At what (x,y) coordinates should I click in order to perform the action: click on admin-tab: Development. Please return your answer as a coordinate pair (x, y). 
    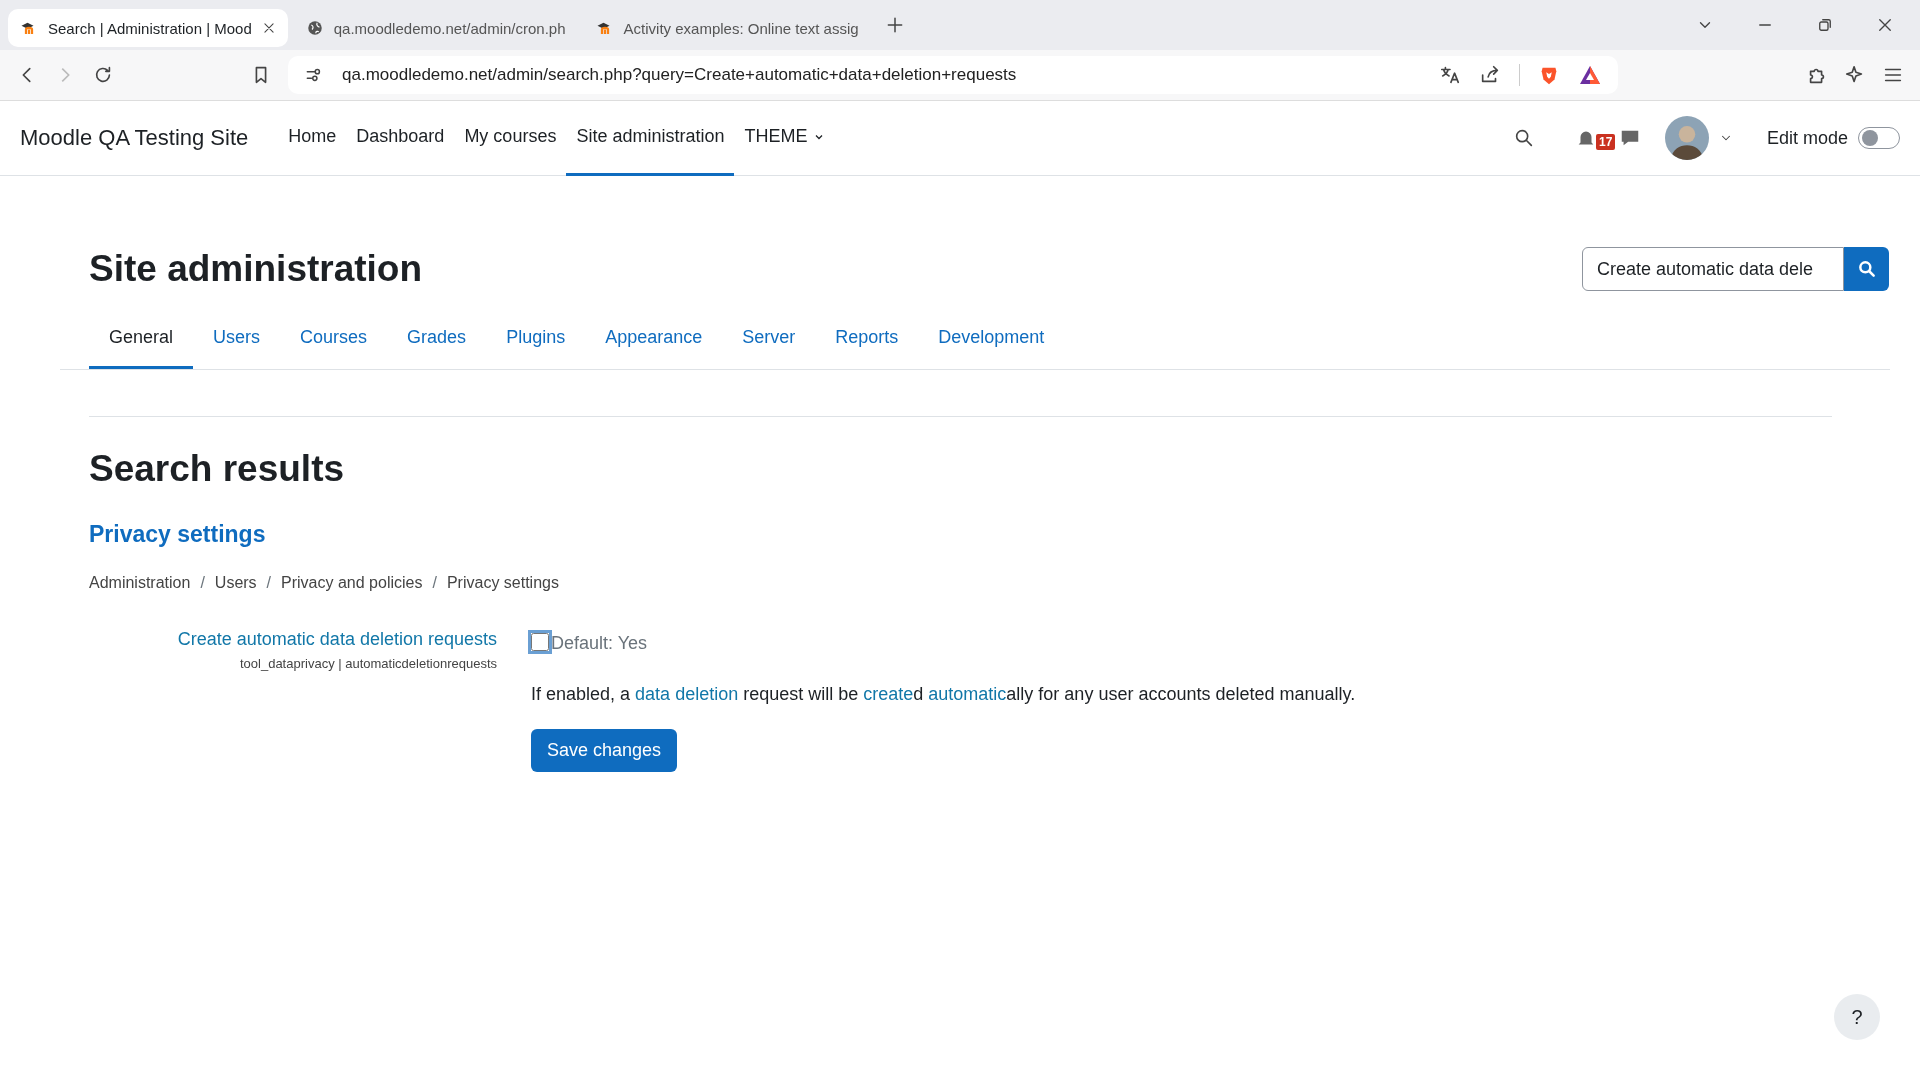
    Looking at the image, I should click on (991, 341).